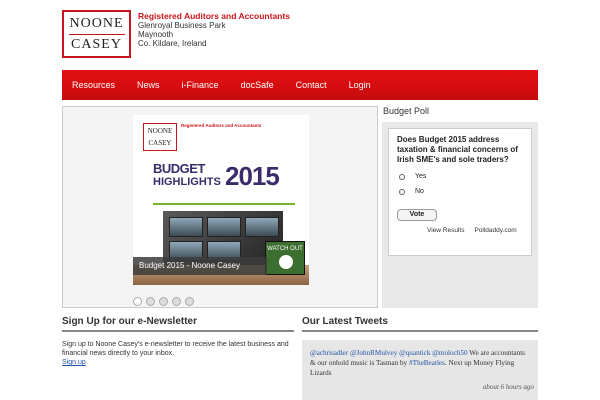 The image size is (600, 400). Describe the element at coordinates (286, 262) in the screenshot. I see `play-icon` at that location.